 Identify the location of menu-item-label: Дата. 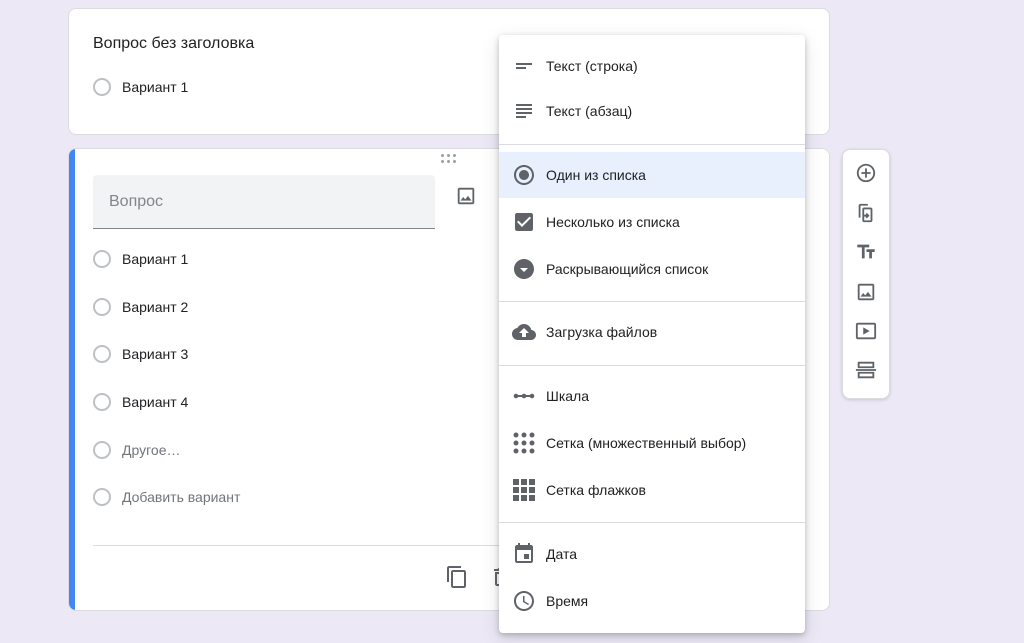
(562, 554).